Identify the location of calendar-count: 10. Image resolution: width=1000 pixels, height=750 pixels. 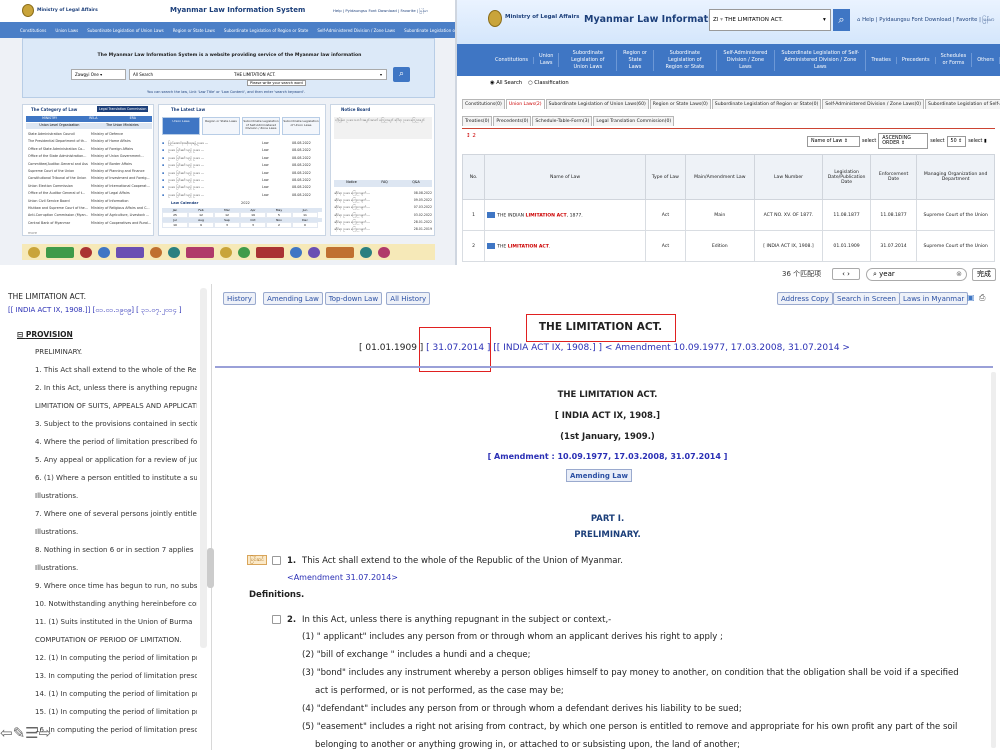
(175, 225).